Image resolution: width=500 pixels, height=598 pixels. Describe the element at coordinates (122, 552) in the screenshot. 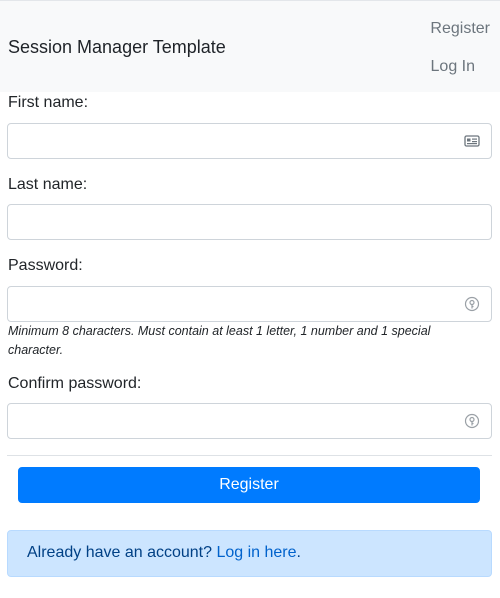

I see `alert-text: Already have an account?` at that location.